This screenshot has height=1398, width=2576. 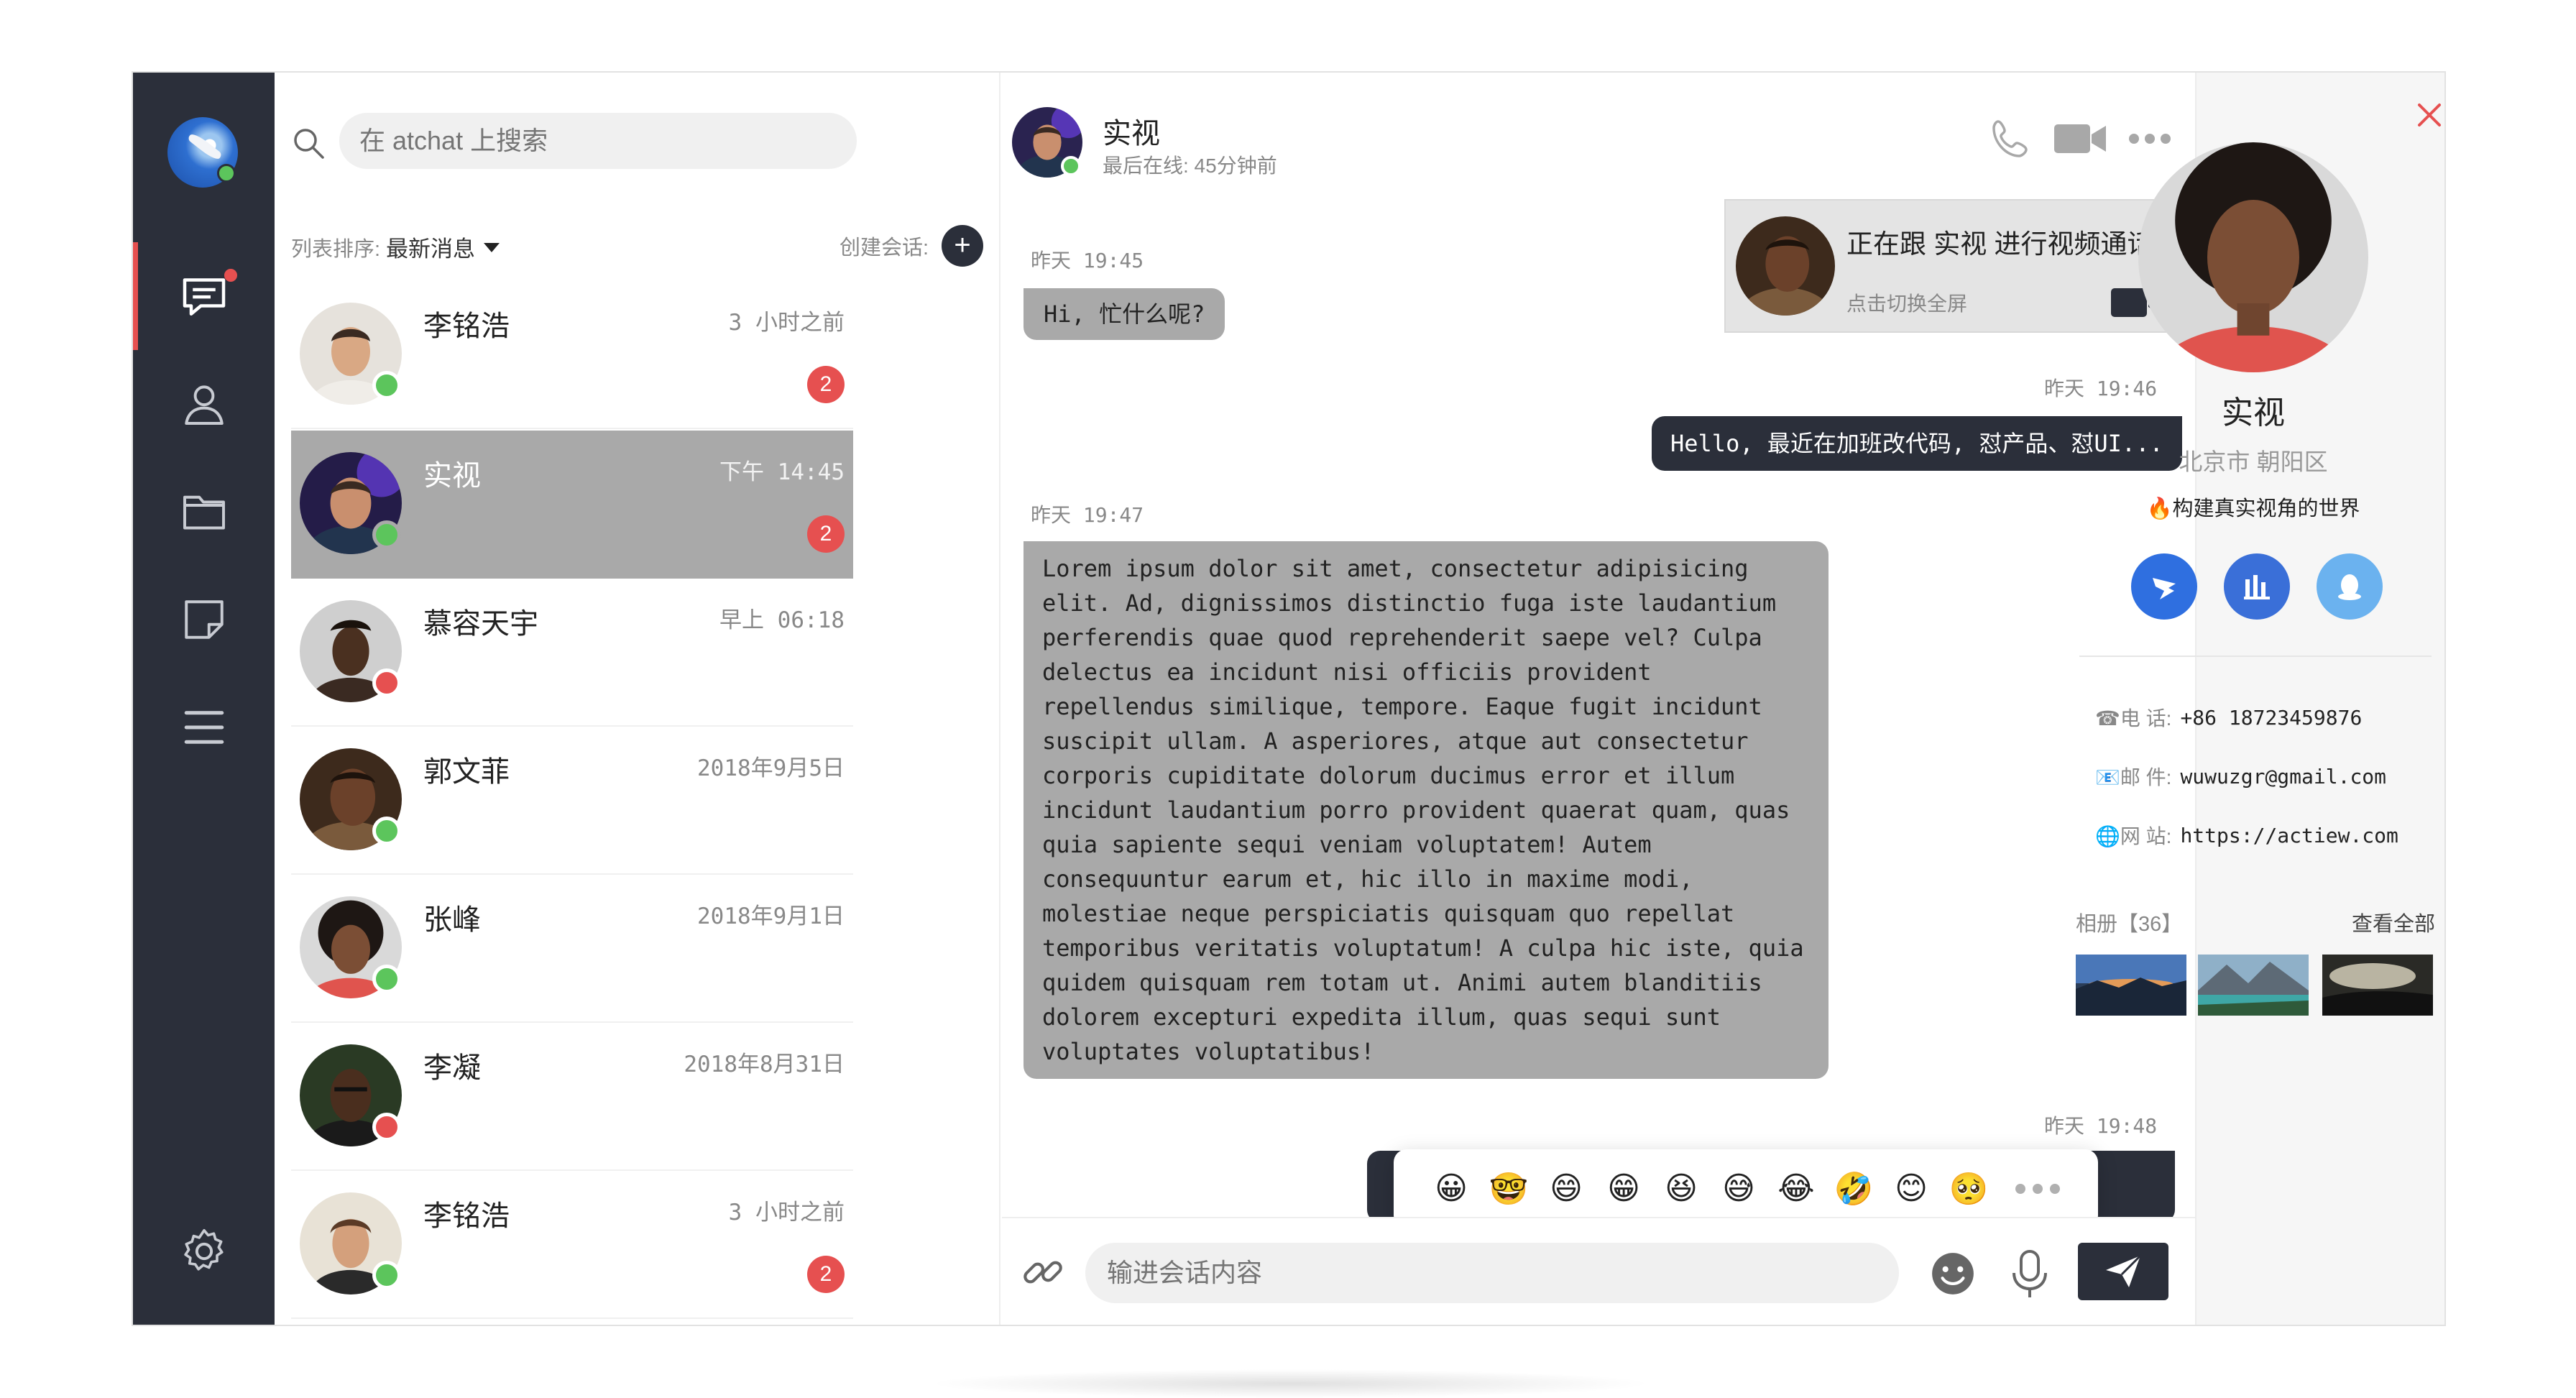 I want to click on profile-social-links, so click(x=2257, y=586).